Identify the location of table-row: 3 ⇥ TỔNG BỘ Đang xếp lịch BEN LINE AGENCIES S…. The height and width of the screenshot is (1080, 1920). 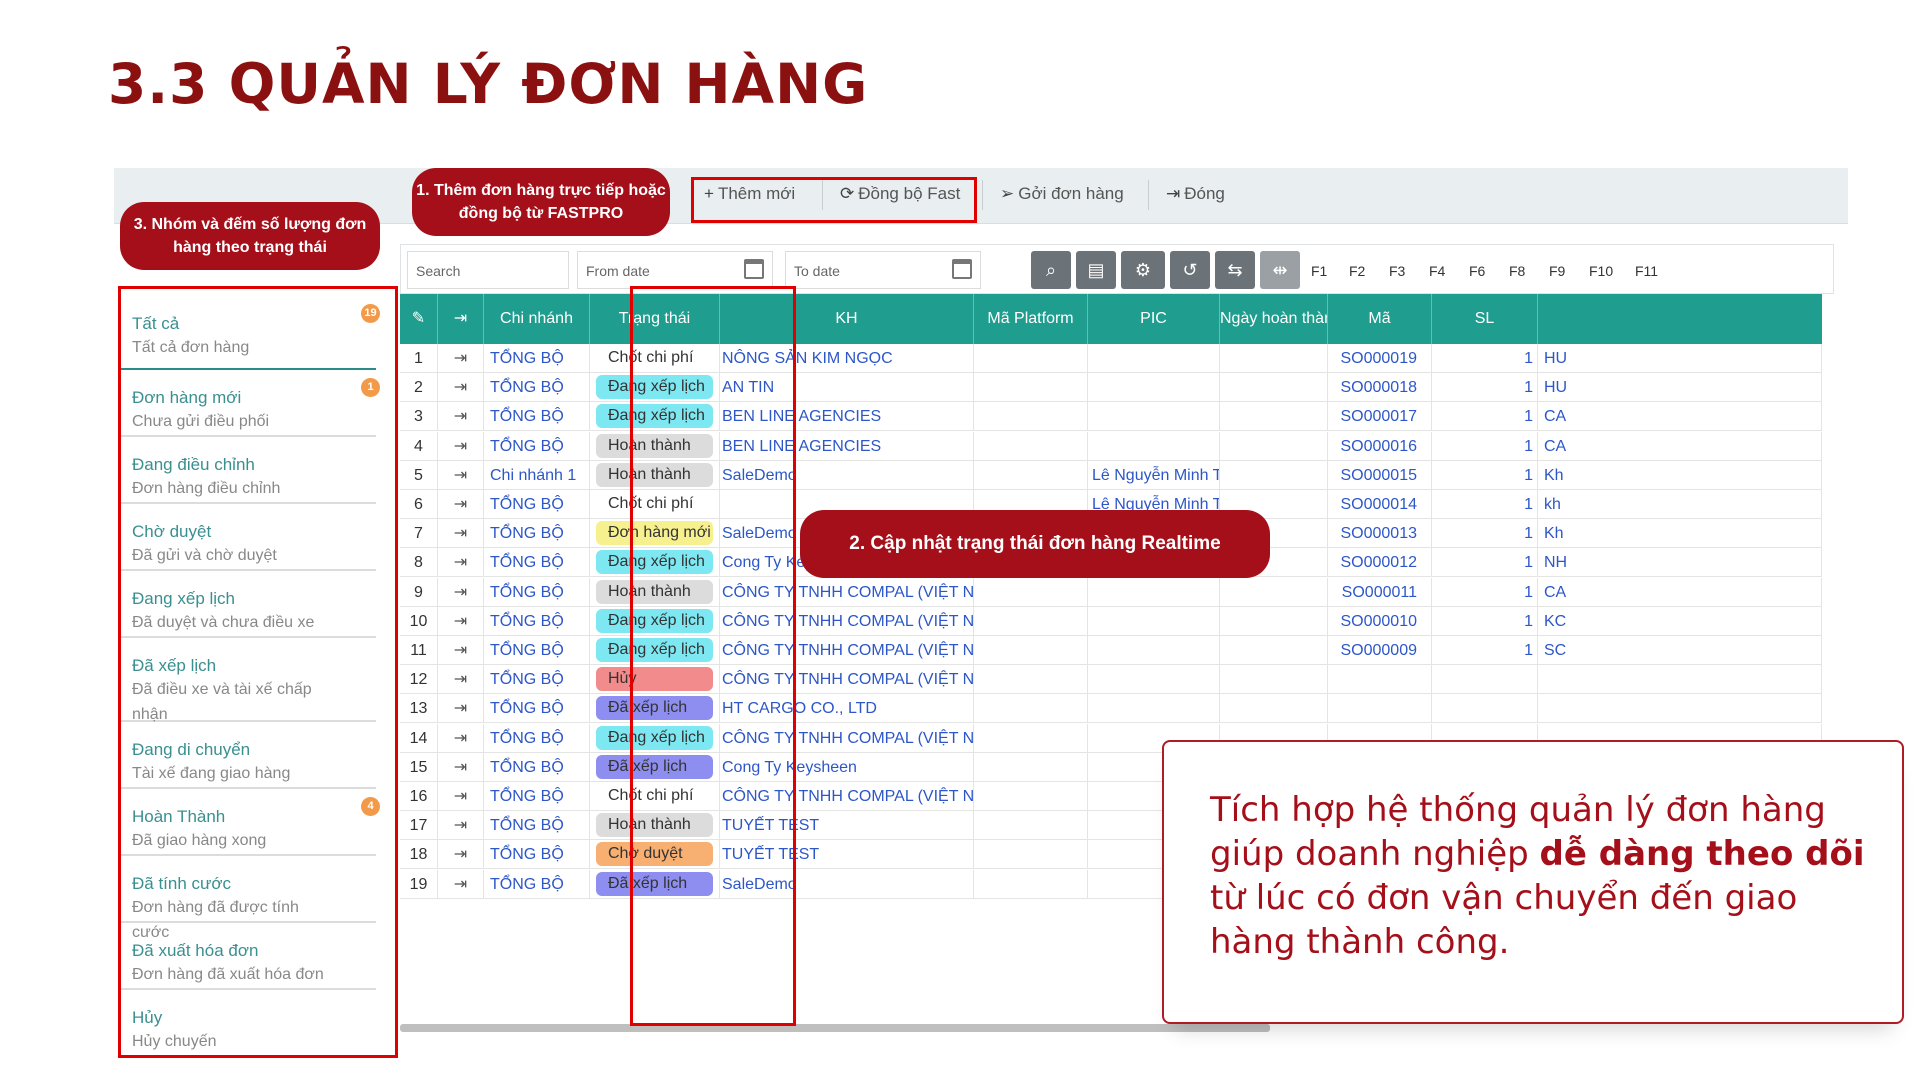
(1111, 417).